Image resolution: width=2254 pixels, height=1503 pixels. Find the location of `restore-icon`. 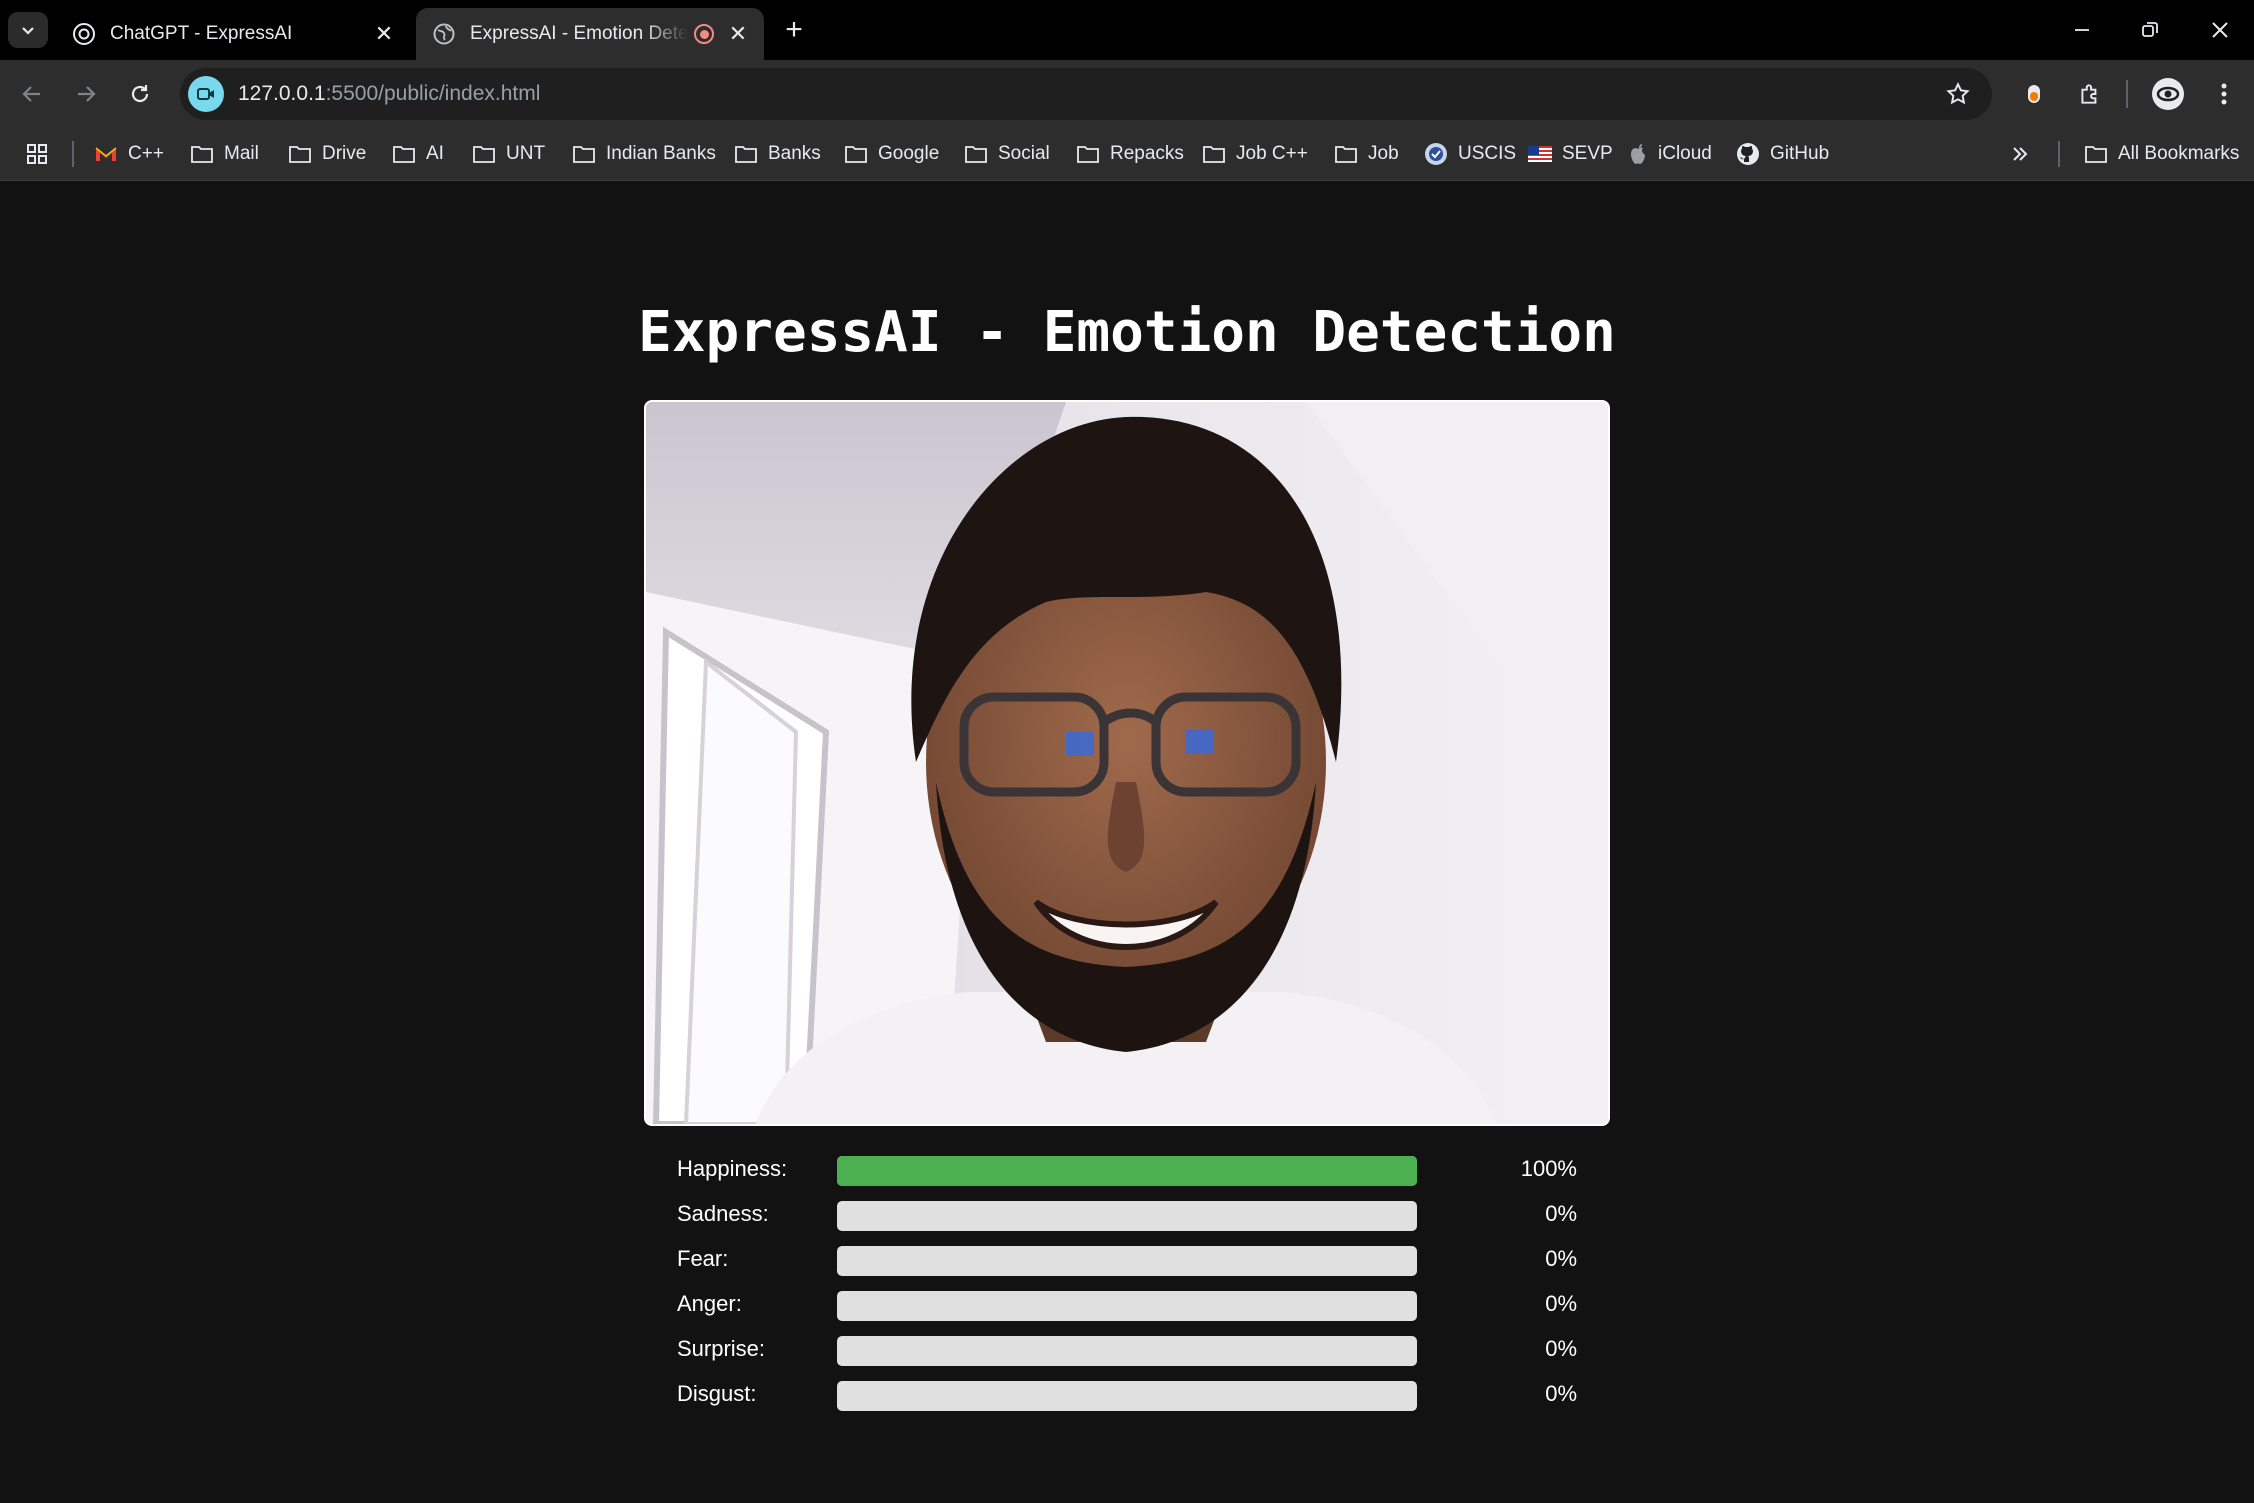

restore-icon is located at coordinates (2150, 29).